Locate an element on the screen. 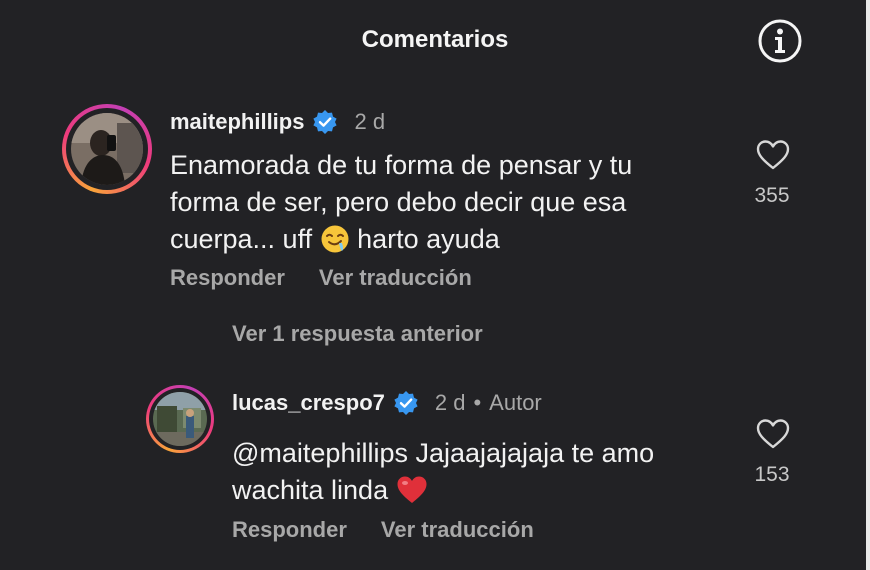  comments-header: Comentarios is located at coordinates (435, 40).